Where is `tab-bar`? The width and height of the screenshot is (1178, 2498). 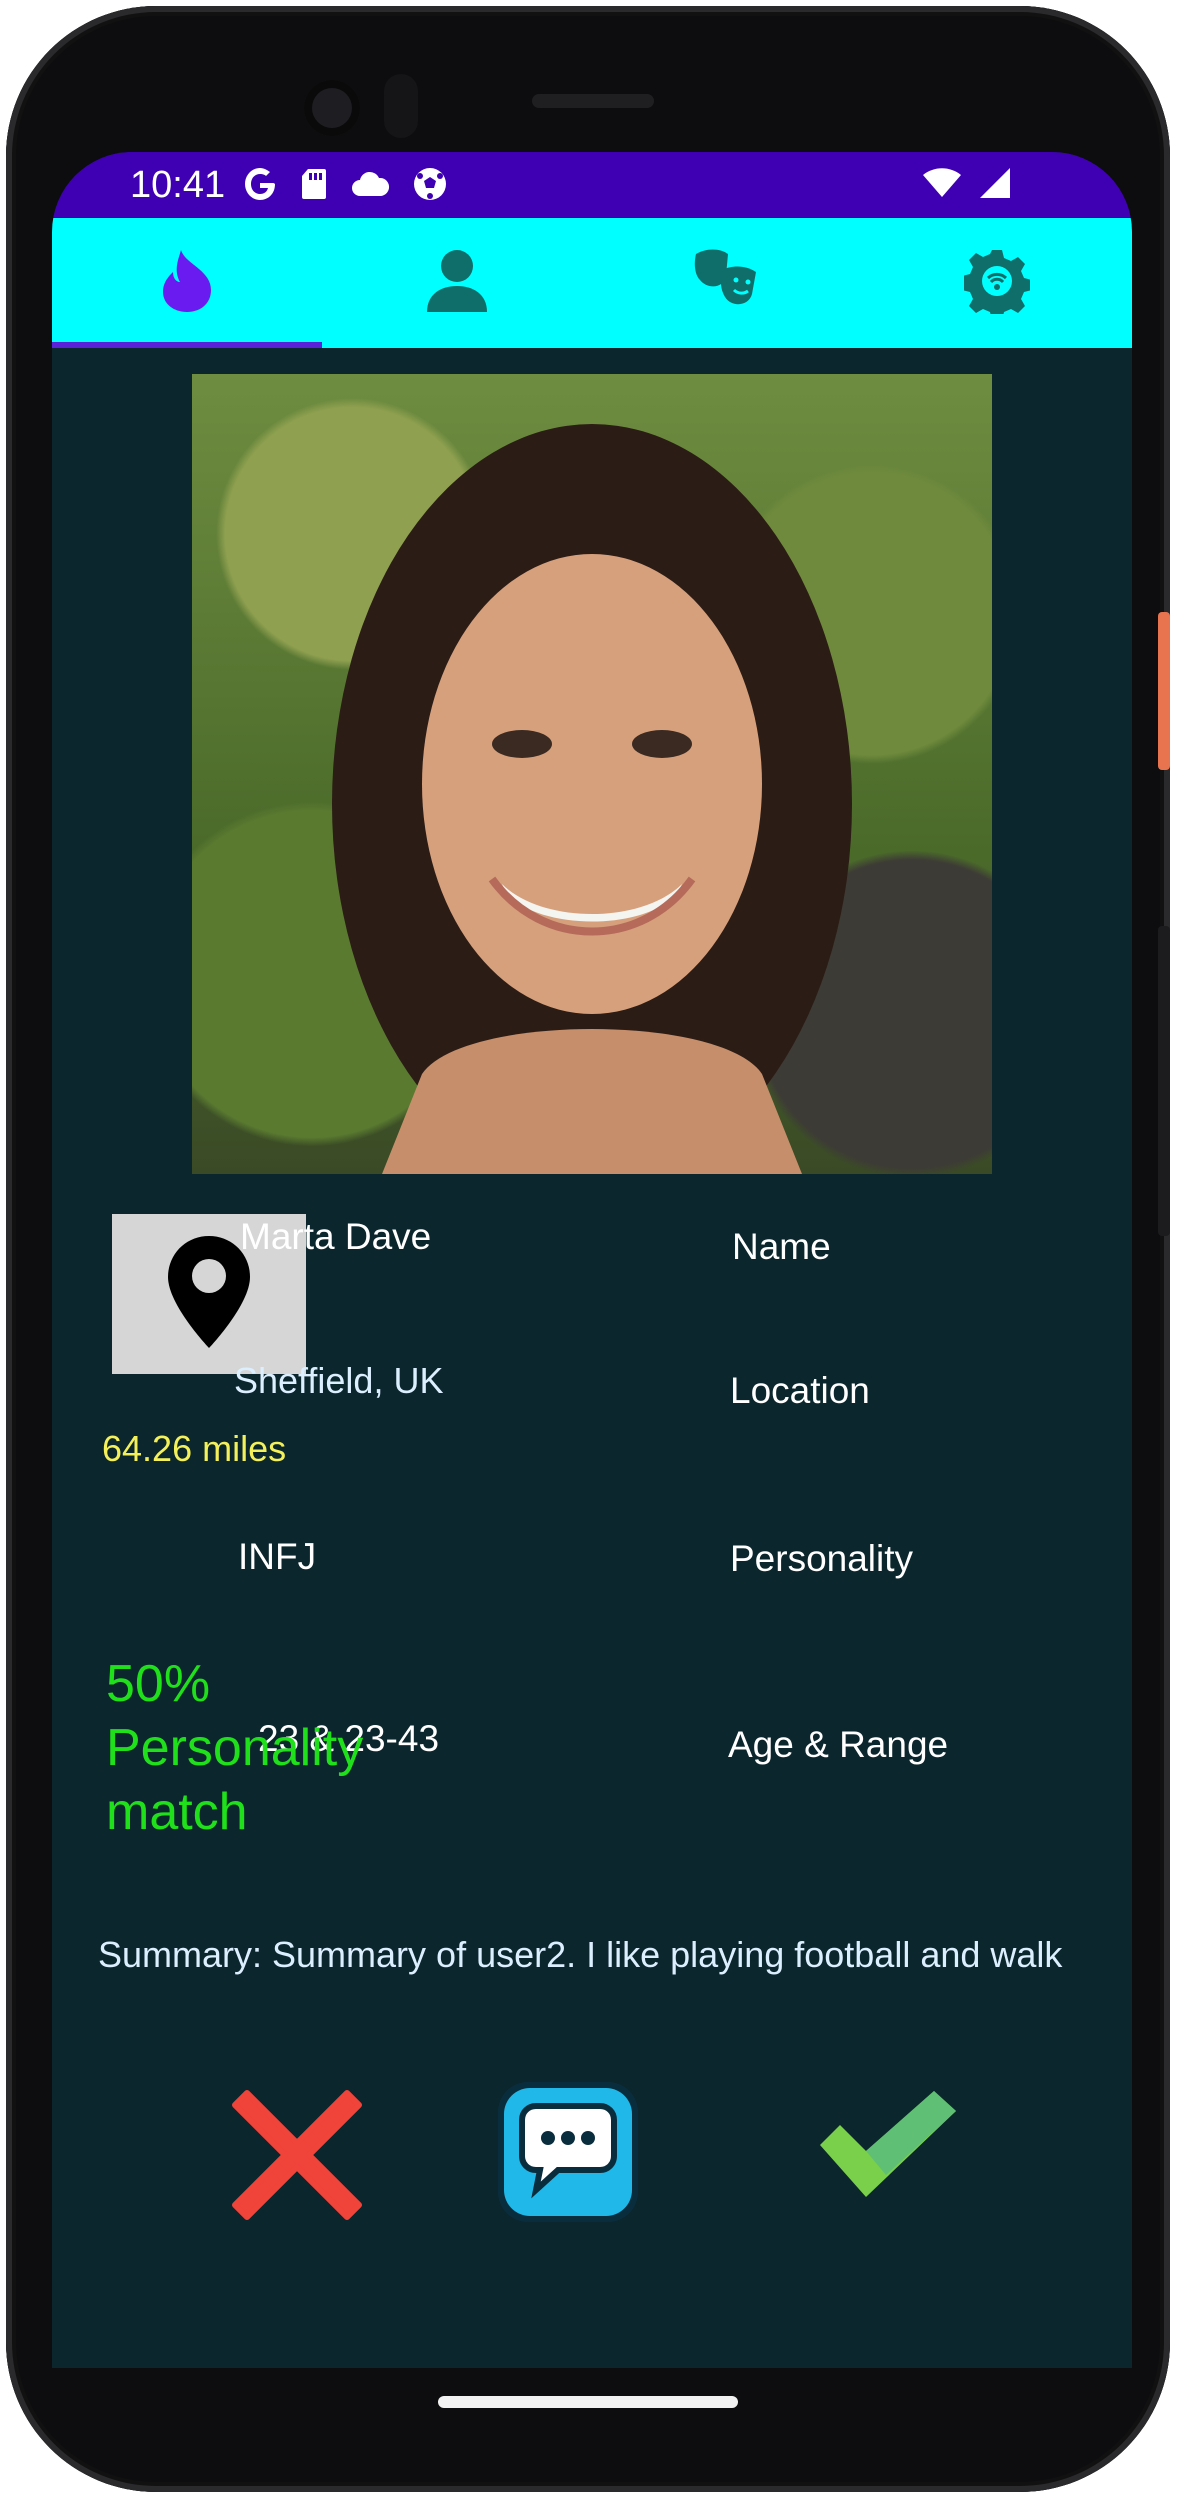
tab-bar is located at coordinates (592, 283).